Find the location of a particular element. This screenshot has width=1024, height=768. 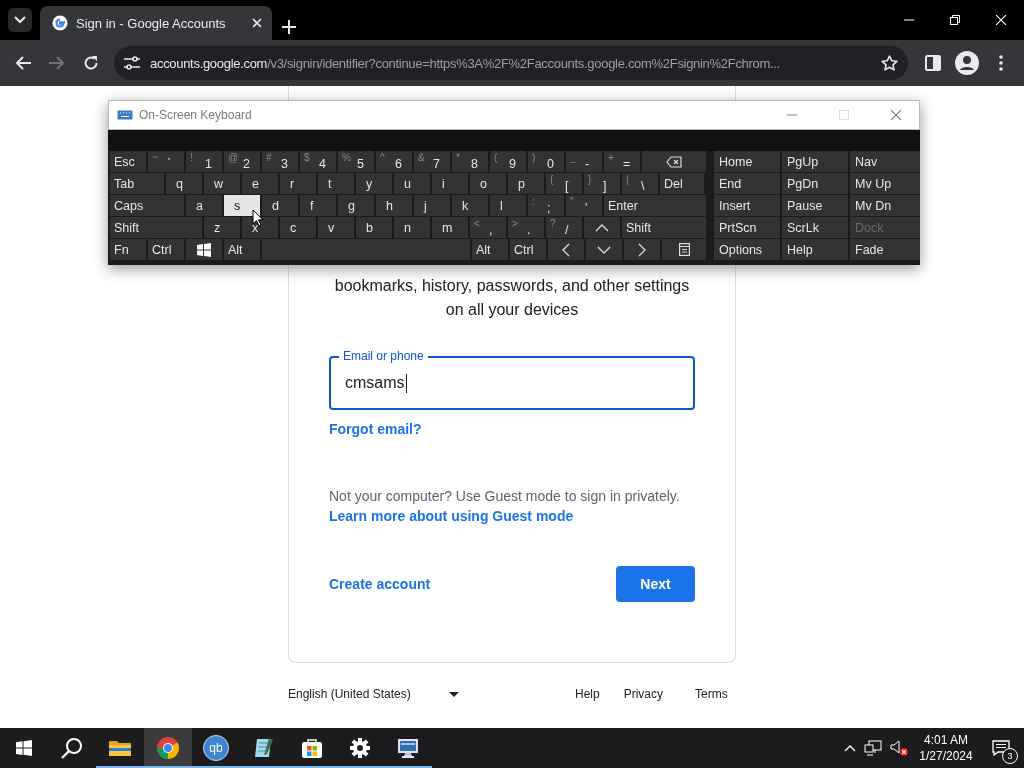

menu-dots-icon is located at coordinates (1001, 63).